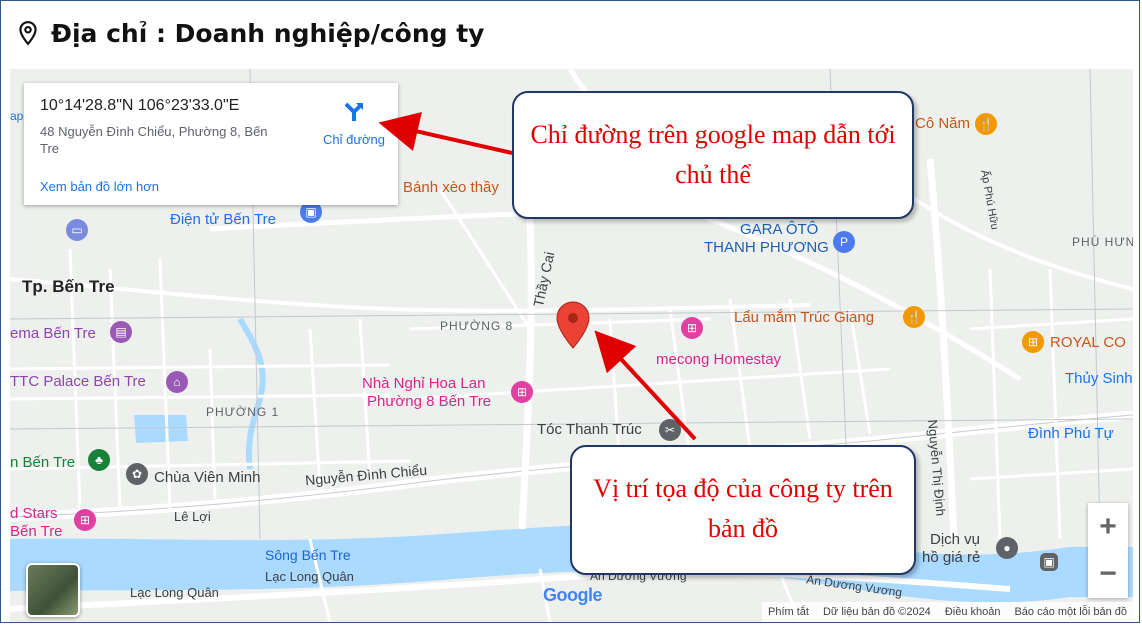 The width and height of the screenshot is (1142, 625). I want to click on zoom-out-button: −, so click(1108, 573).